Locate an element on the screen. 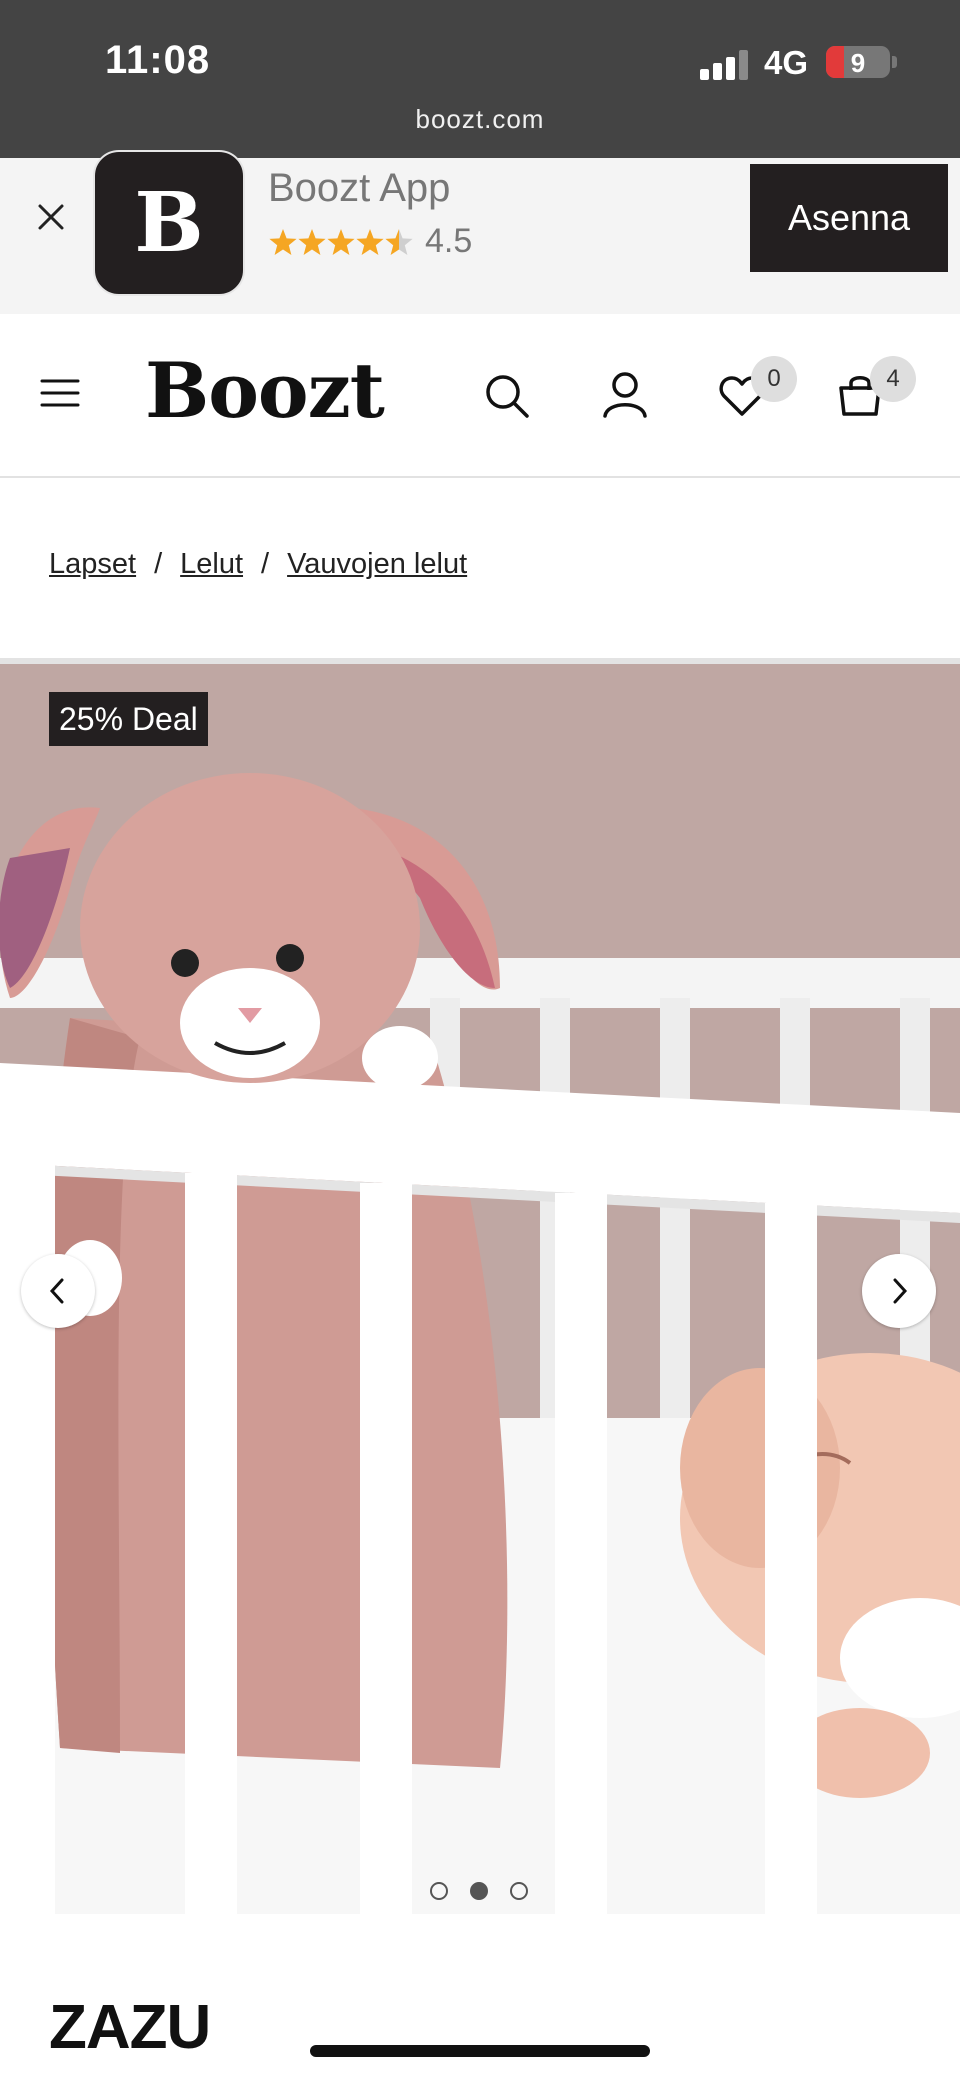 This screenshot has height=2078, width=960. gallery-prev-button is located at coordinates (58, 1291).